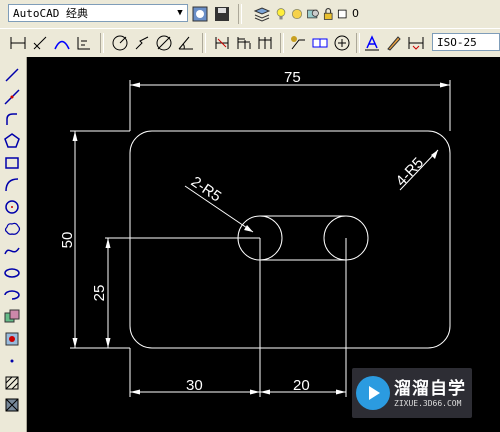 The image size is (500, 432). What do you see at coordinates (12, 251) in the screenshot?
I see `spline-tool-icon` at bounding box center [12, 251].